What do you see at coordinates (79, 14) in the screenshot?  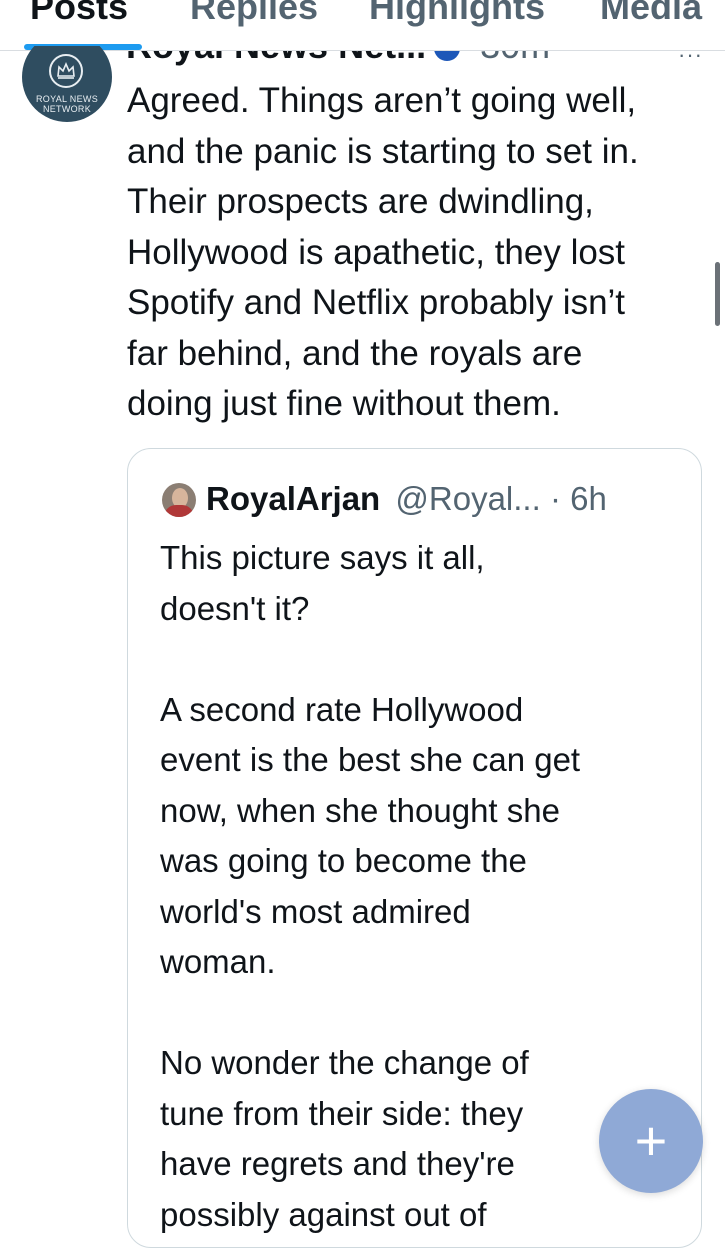 I see `tab-posts: Posts` at bounding box center [79, 14].